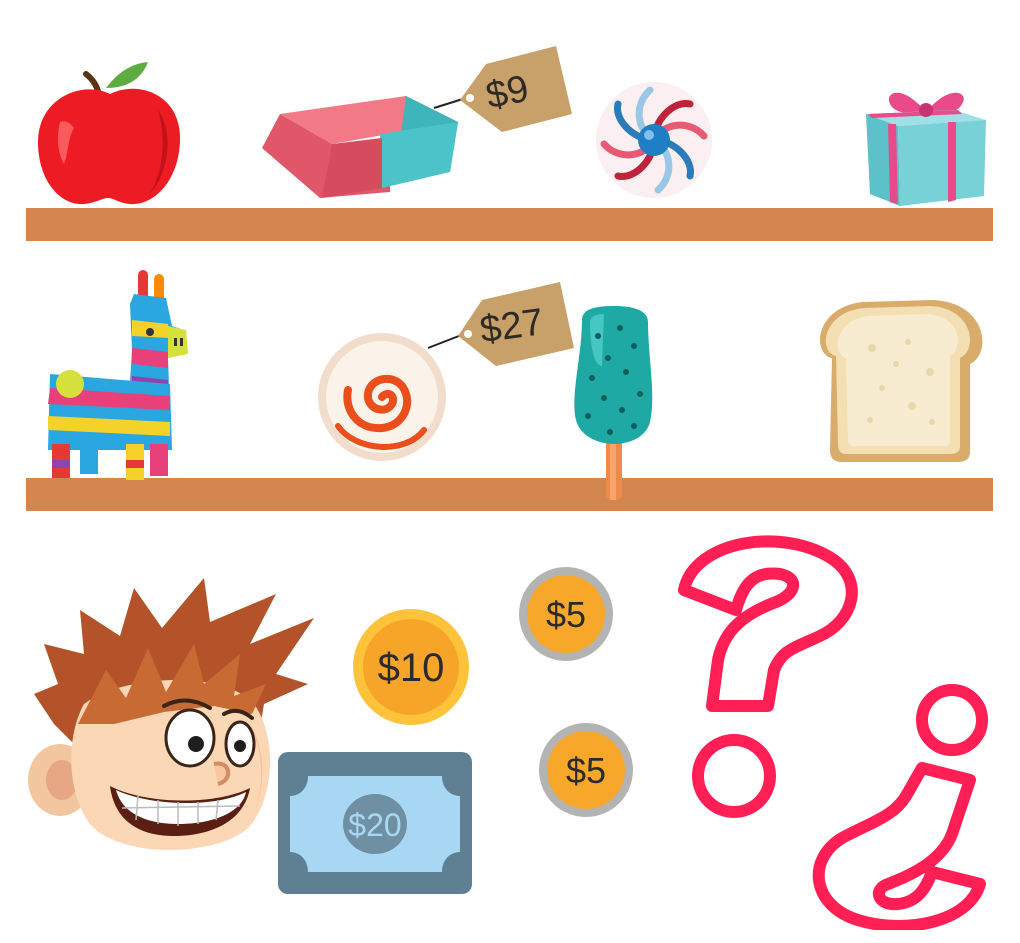 The image size is (1020, 943). What do you see at coordinates (511, 326) in the screenshot?
I see `price-tag-label: $27` at bounding box center [511, 326].